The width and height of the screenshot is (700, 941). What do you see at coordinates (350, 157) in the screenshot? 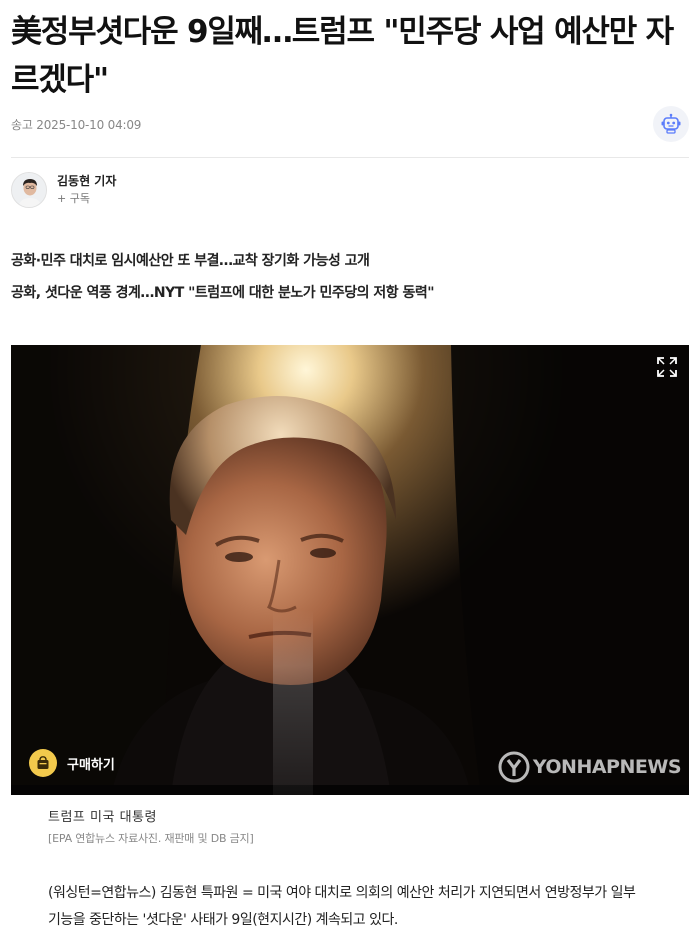
I see `header-divider` at bounding box center [350, 157].